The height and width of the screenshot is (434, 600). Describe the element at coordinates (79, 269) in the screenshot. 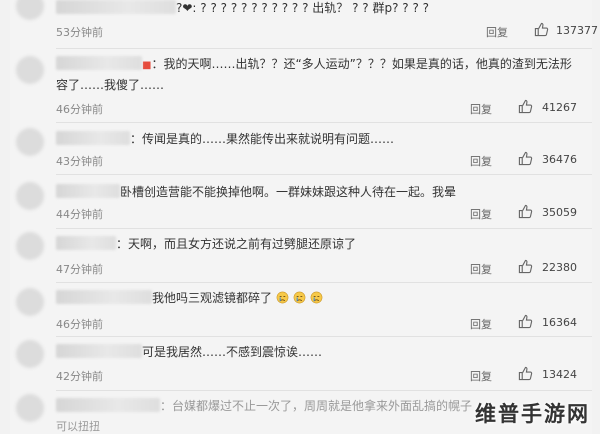

I see `comment-time: 47分钟前` at that location.